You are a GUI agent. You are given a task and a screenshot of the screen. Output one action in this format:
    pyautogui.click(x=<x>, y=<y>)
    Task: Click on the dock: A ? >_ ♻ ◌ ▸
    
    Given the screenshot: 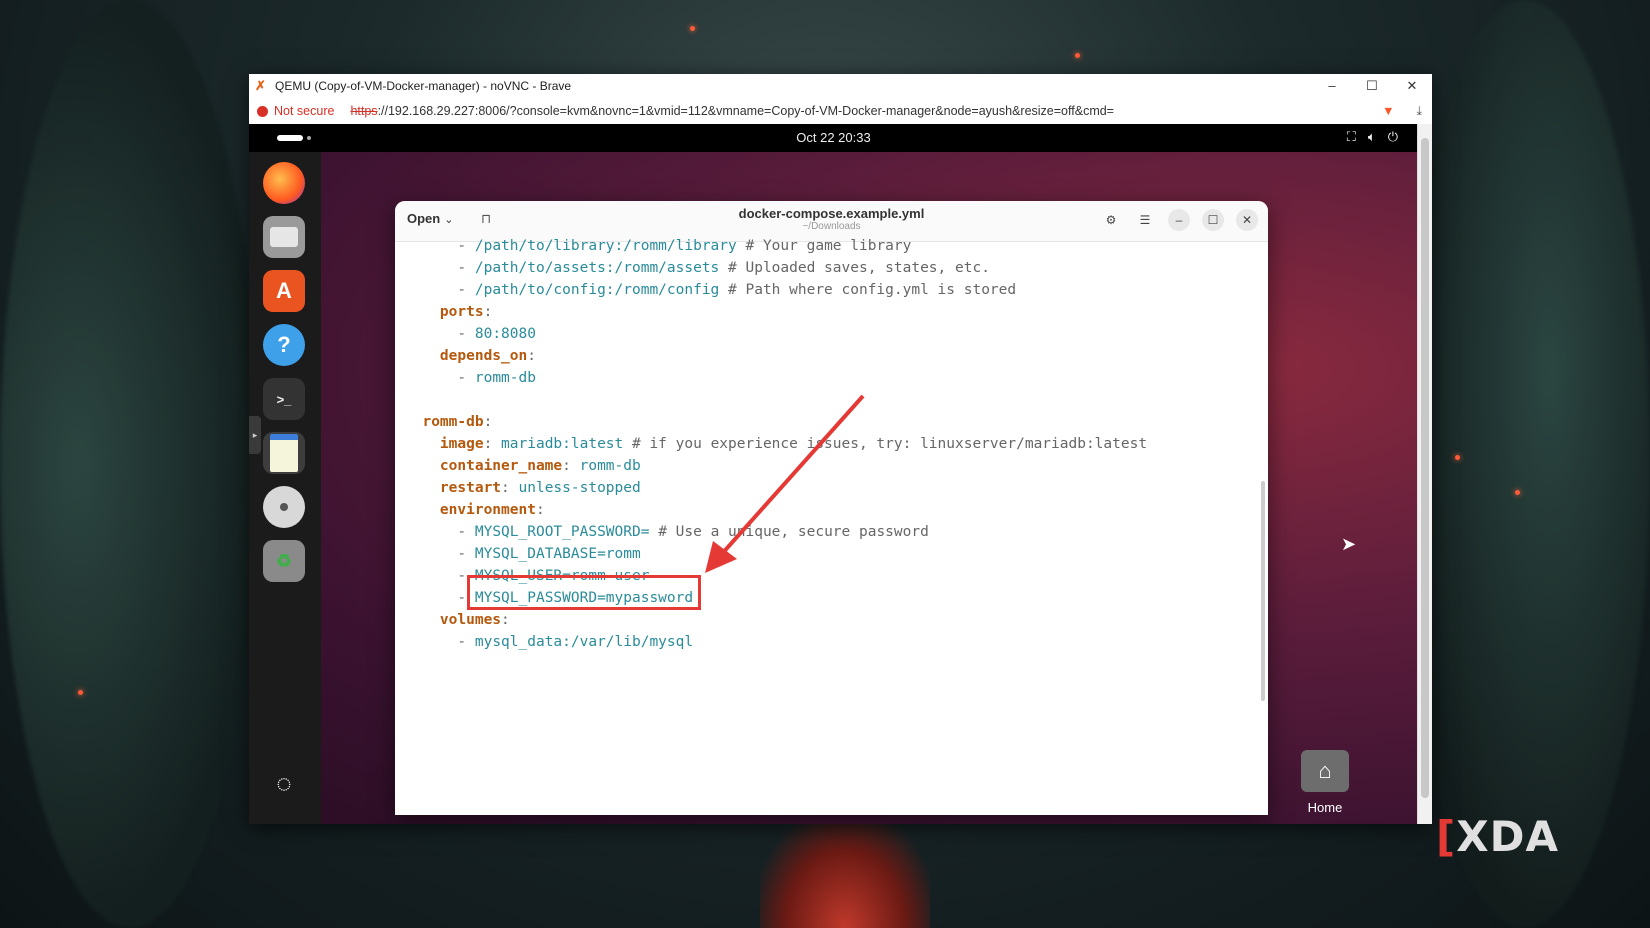 What is the action you would take?
    pyautogui.click(x=285, y=488)
    